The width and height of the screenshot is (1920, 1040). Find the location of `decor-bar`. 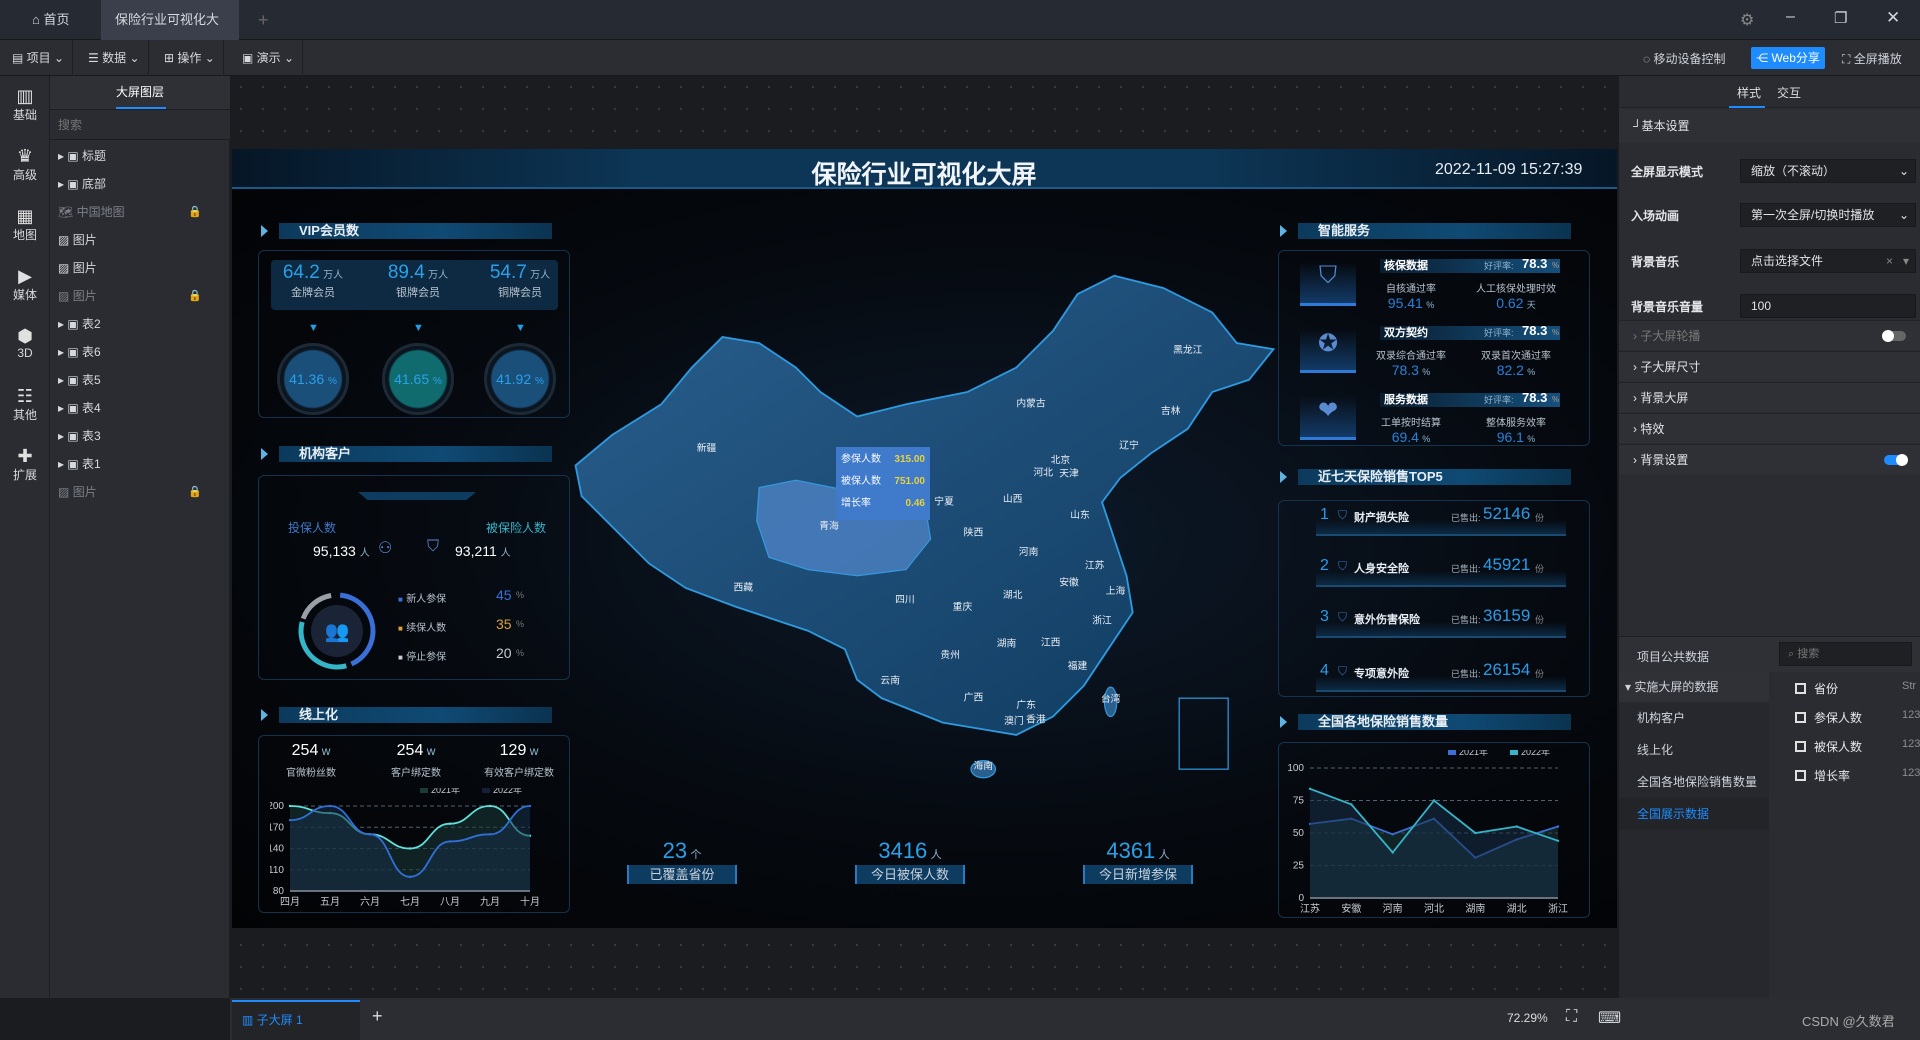

decor-bar is located at coordinates (417, 496).